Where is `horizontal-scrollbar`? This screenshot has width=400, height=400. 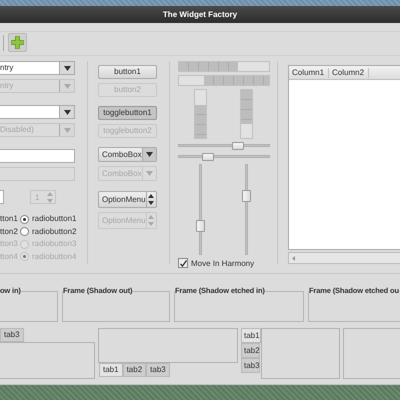
horizontal-scrollbar is located at coordinates (344, 258).